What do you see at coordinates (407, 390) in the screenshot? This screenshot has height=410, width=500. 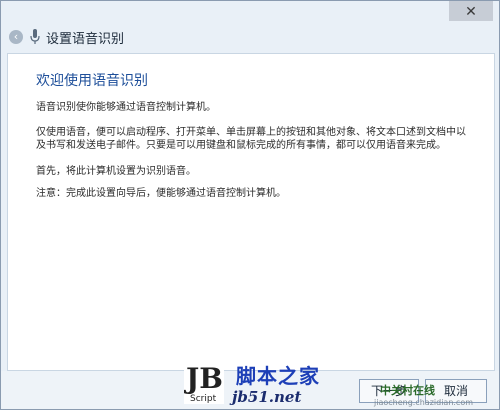 I see `watermark-right-text: 中关村在线` at bounding box center [407, 390].